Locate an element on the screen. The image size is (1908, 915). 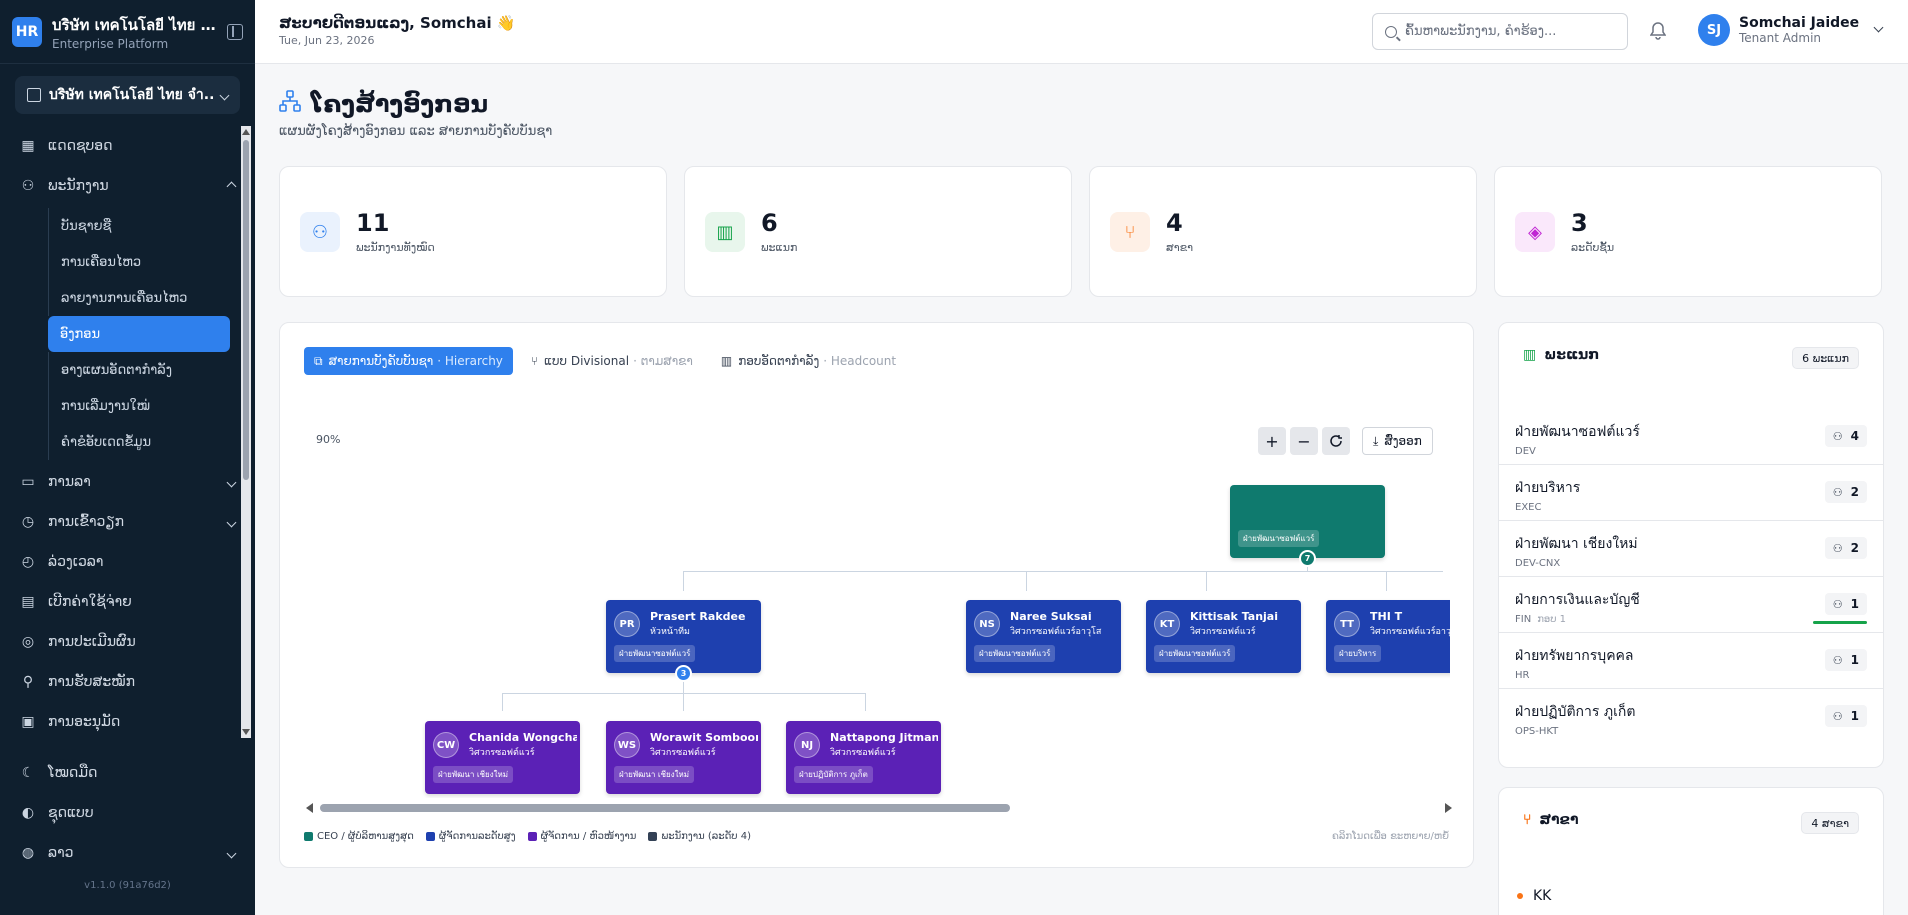
grid-icon: ▦ is located at coordinates (28, 146).